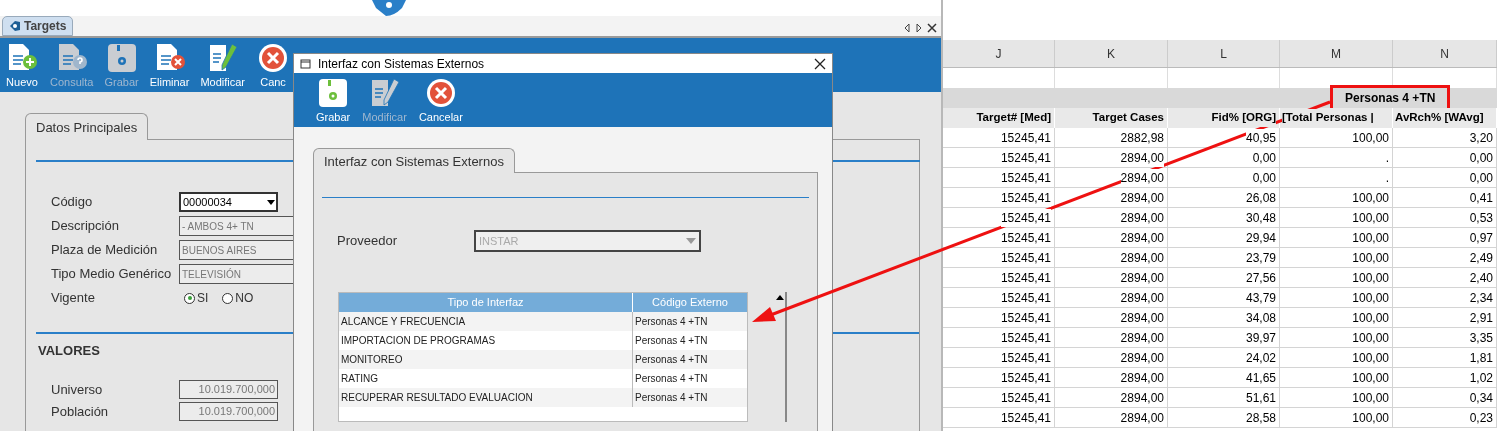 The height and width of the screenshot is (431, 1497). Describe the element at coordinates (15, 26) in the screenshot. I see `target-icon` at that location.